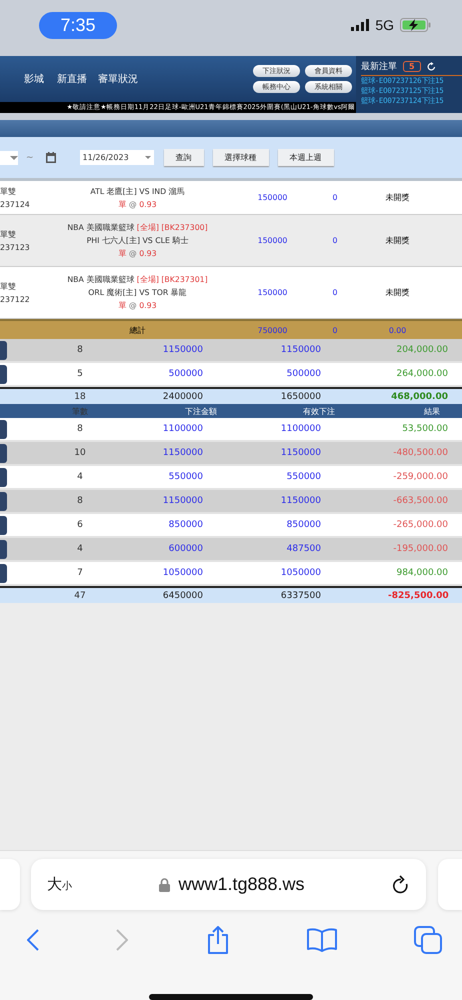 The width and height of the screenshot is (462, 1000). Describe the element at coordinates (432, 411) in the screenshot. I see `column-header: 結果` at that location.